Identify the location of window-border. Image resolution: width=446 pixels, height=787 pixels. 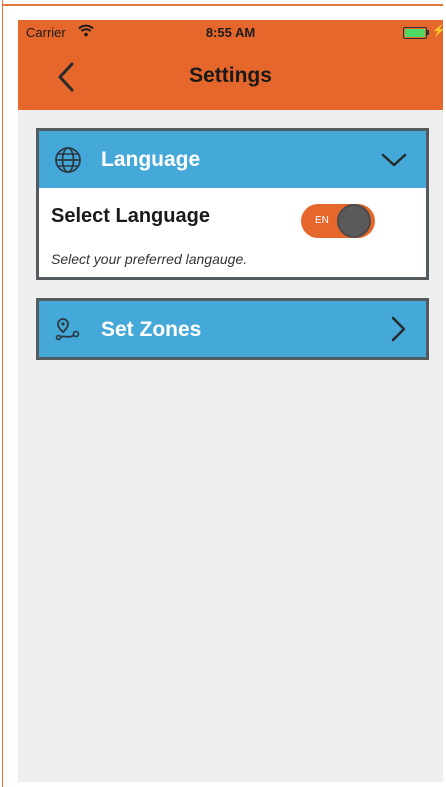
(2, 393).